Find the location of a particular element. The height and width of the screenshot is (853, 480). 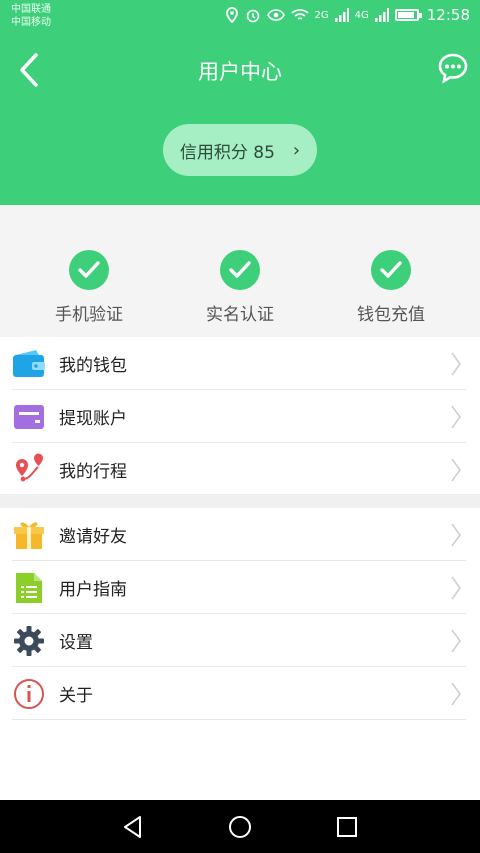

carrier-info: 中国联通 中国移动 is located at coordinates (31, 16).